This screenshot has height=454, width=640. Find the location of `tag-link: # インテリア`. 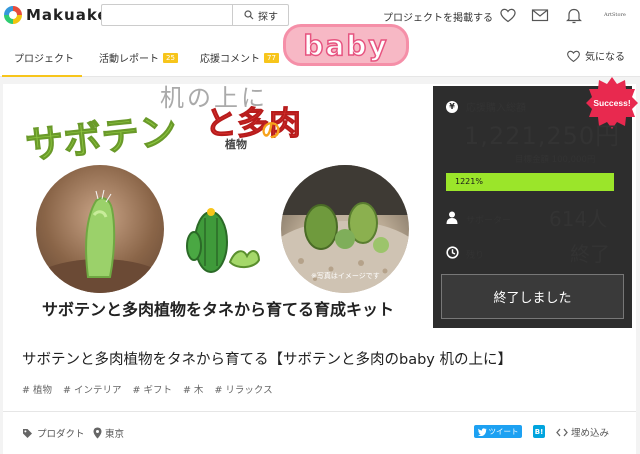

tag-link: # インテリア is located at coordinates (92, 389).